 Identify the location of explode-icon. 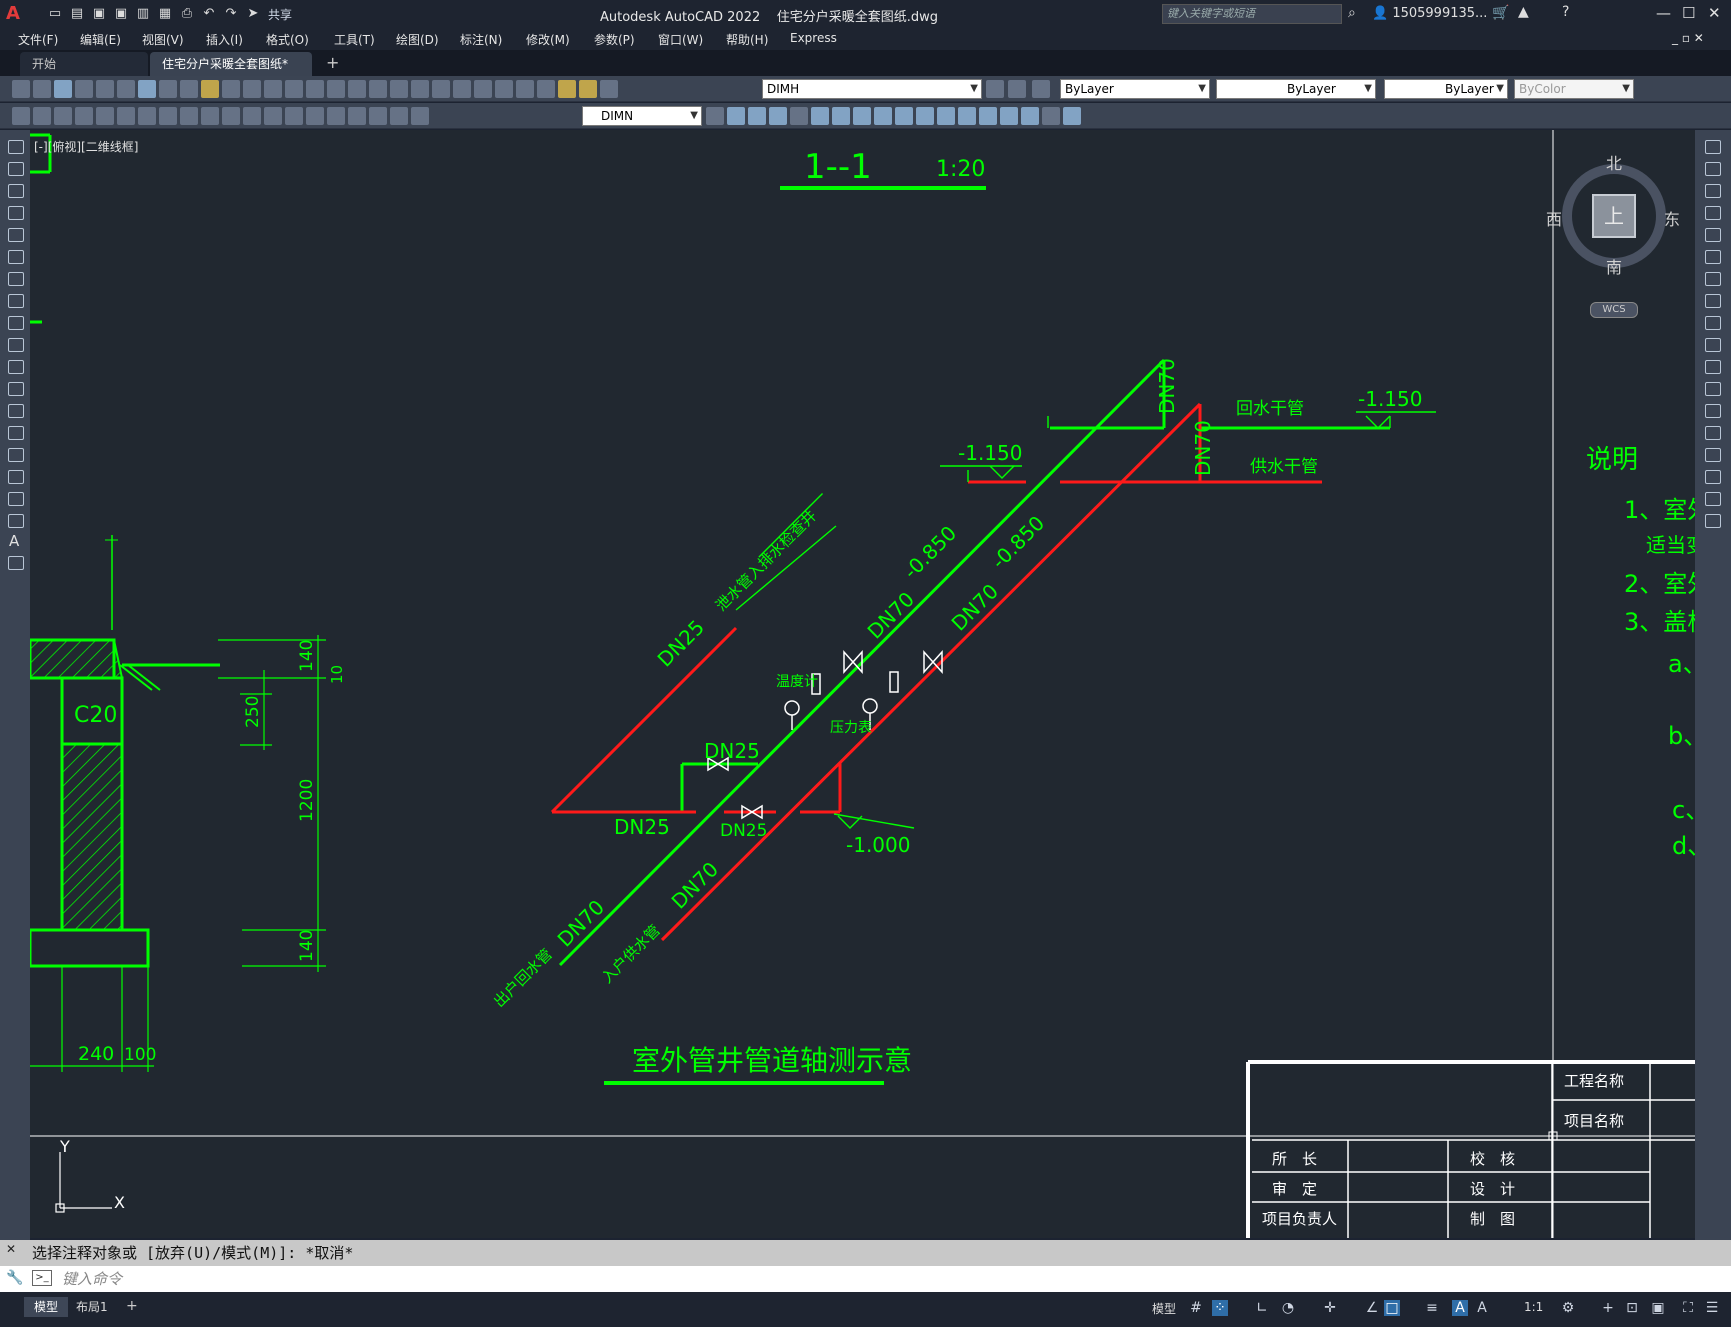
(1713, 521).